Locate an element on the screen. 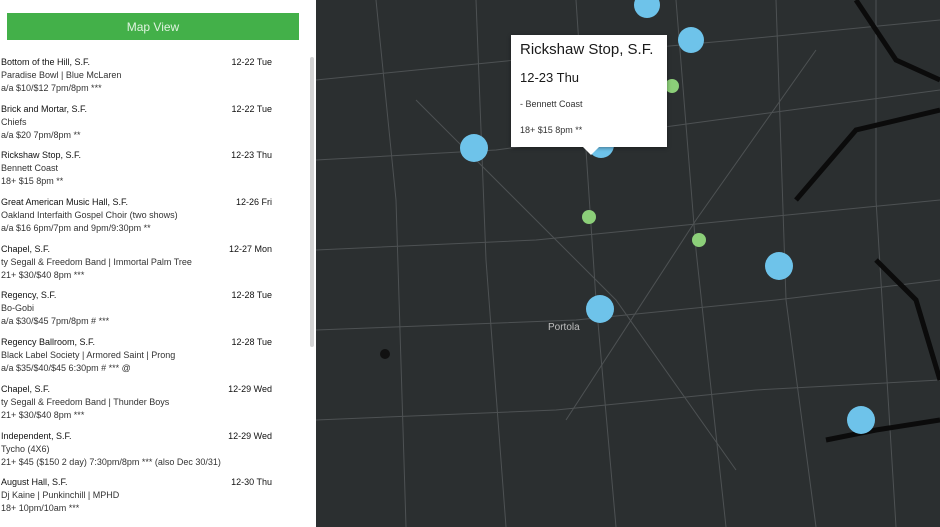 This screenshot has width=940, height=527. popup-band-name: Bennett Coast is located at coordinates (554, 104).